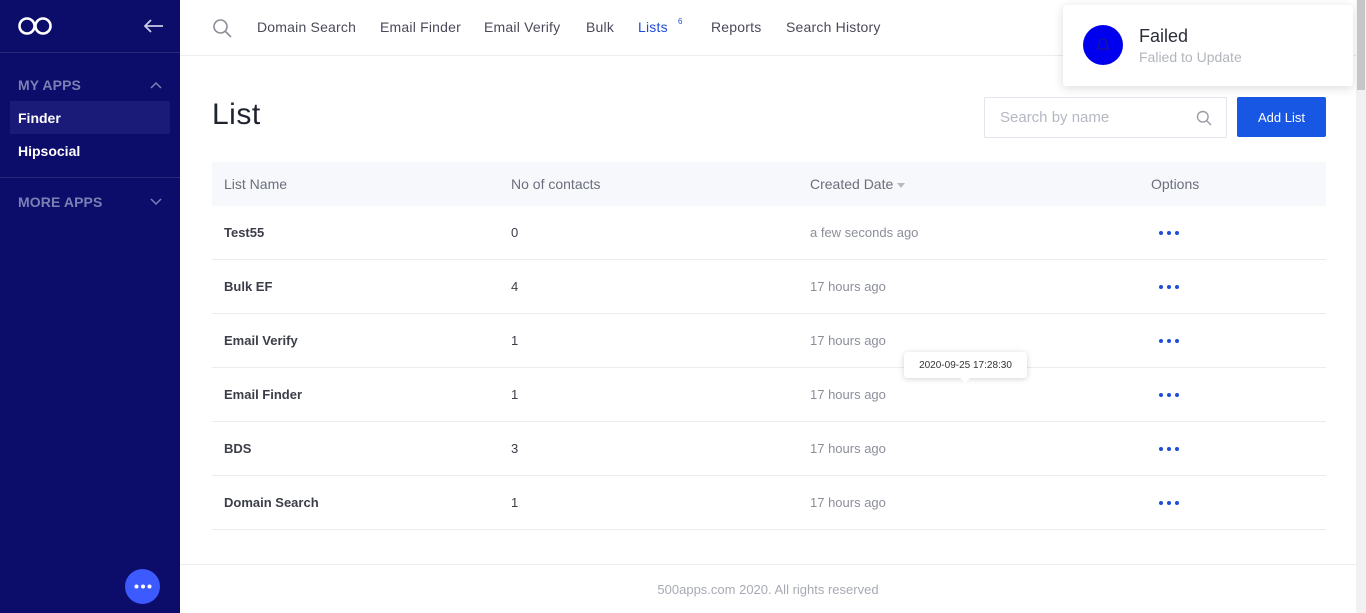 Image resolution: width=1366 pixels, height=613 pixels. Describe the element at coordinates (1281, 117) in the screenshot. I see `add-list-button: Add List` at that location.